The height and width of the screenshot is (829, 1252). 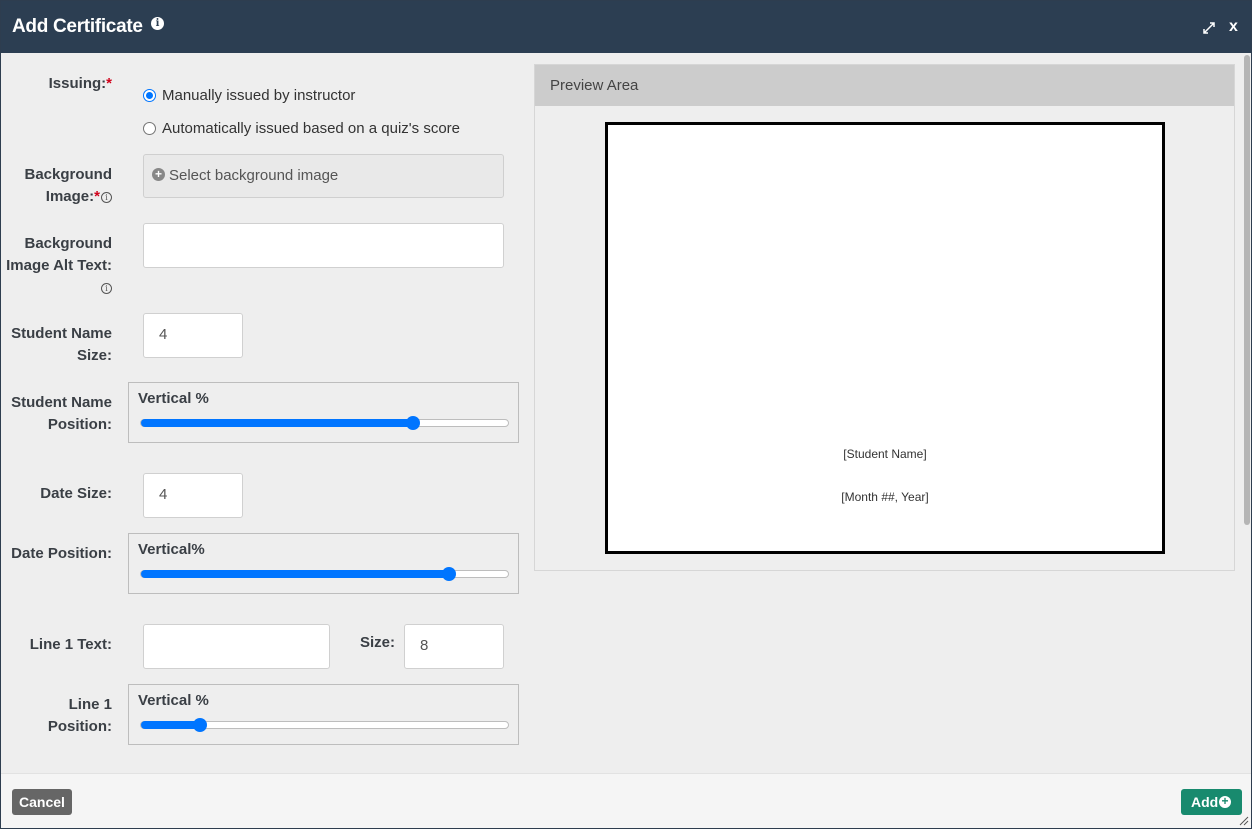 I want to click on line1-text-input, so click(x=236, y=646).